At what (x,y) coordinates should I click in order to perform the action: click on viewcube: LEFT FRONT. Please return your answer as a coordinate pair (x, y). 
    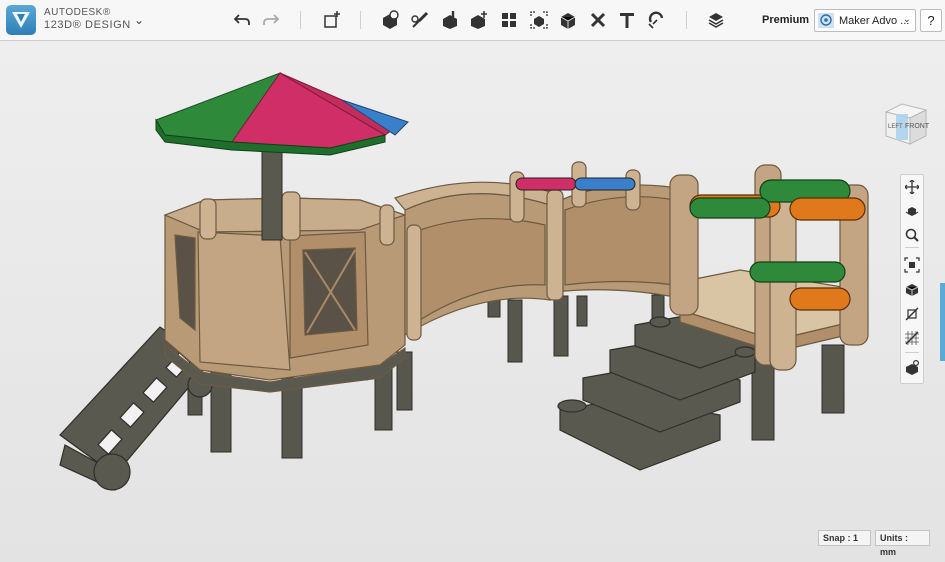
    Looking at the image, I should click on (905, 123).